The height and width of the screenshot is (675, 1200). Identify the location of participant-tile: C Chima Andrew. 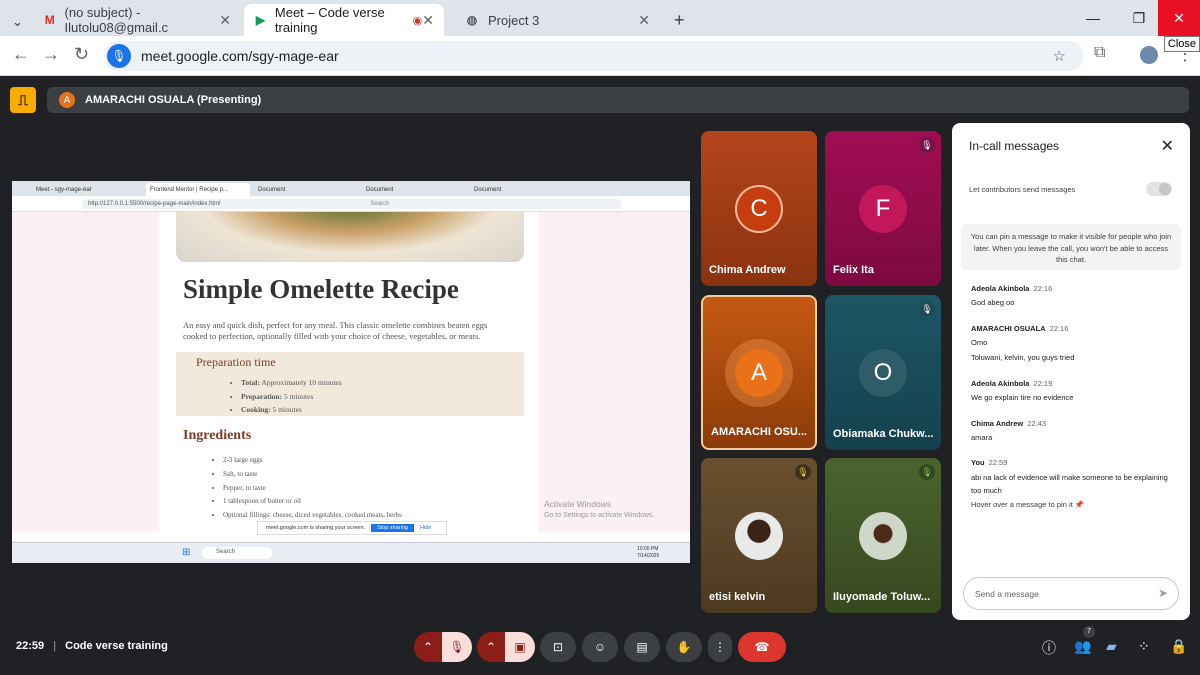
(759, 208).